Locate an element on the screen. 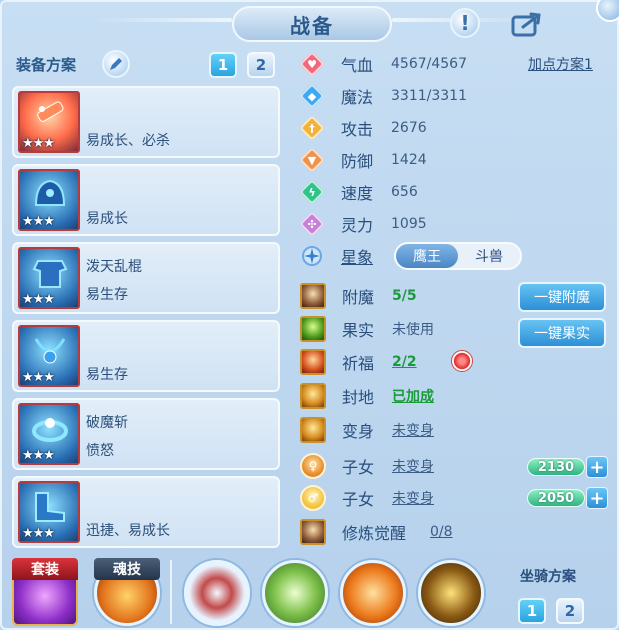 Image resolution: width=619 pixels, height=630 pixels. bottom-skill-bar: 套装 魂技 坐骑方案 1 2 is located at coordinates (309, 591).